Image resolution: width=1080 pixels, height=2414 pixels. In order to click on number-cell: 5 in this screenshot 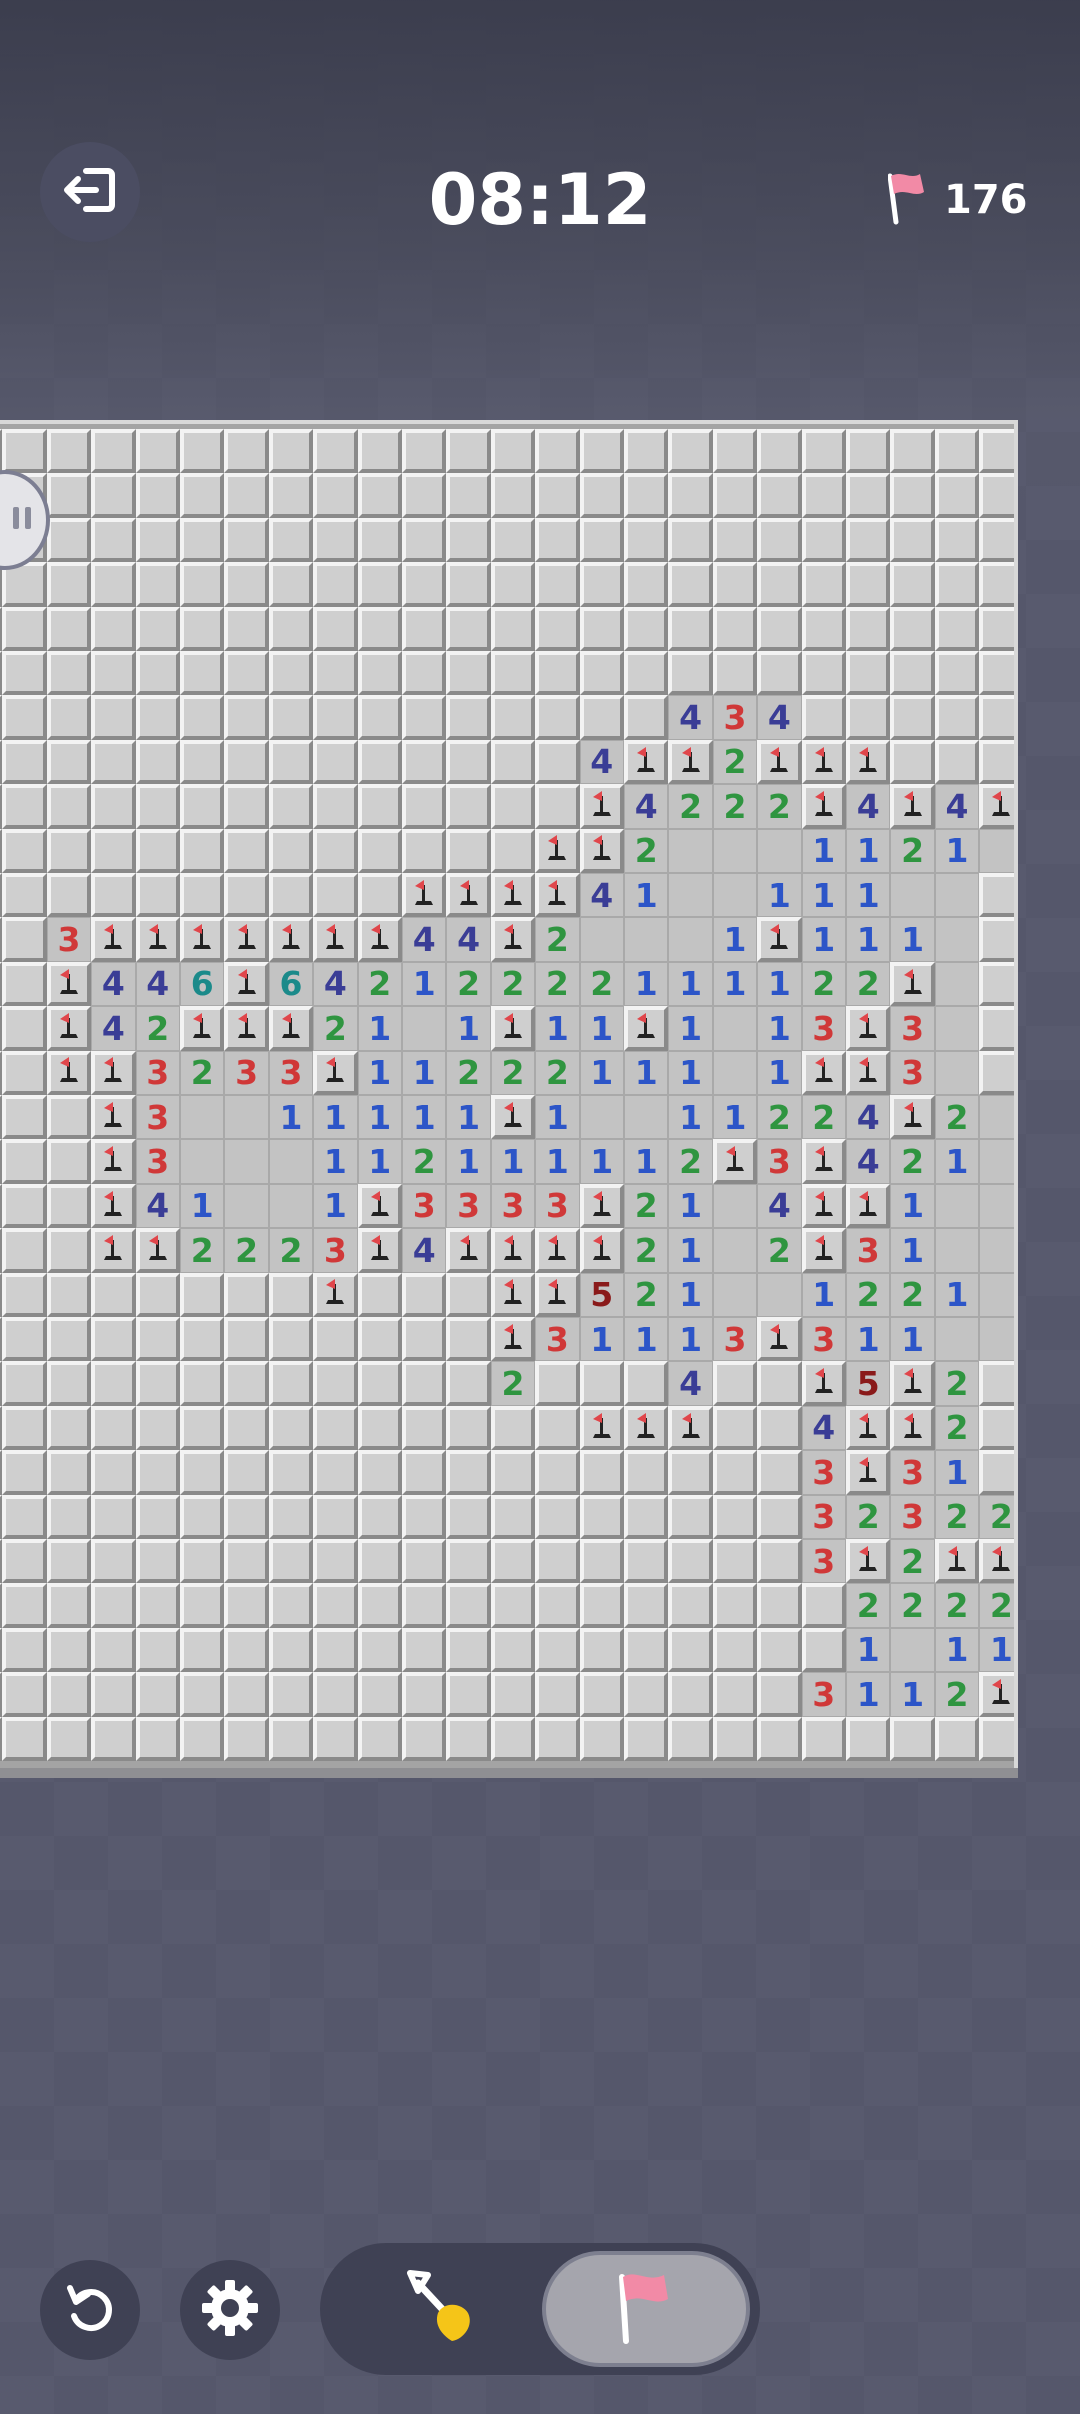, I will do `click(868, 1383)`.